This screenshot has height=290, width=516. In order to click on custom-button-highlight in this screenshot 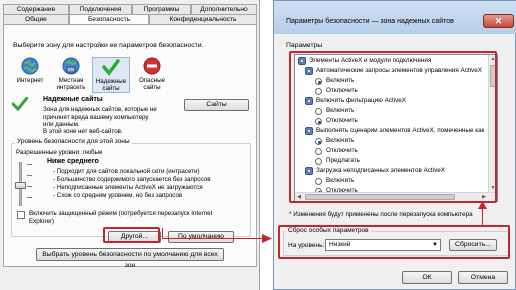, I will do `click(131, 235)`.